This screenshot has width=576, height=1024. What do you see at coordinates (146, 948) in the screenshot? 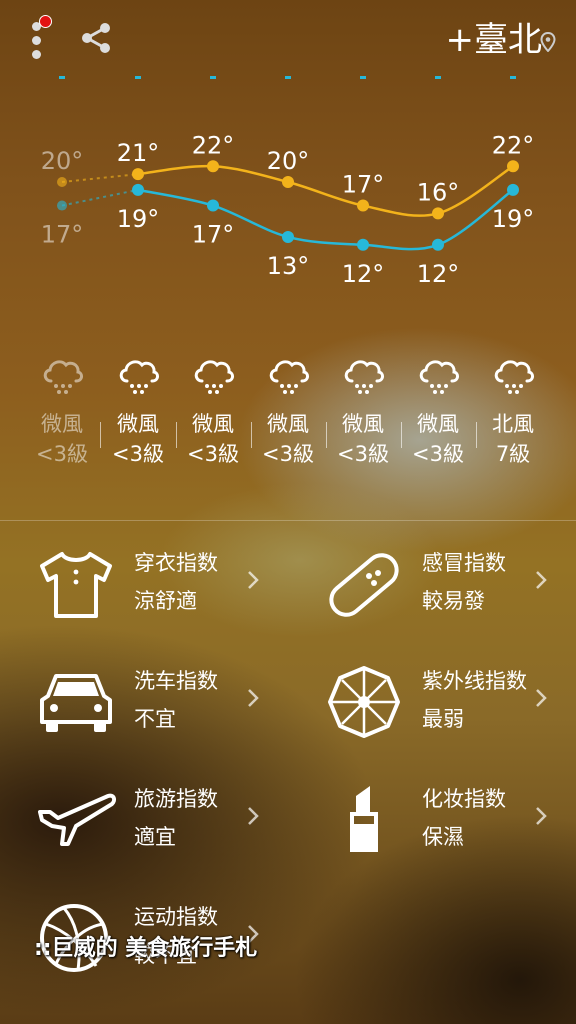
I see `watermark-text: ::巨威的 美食旅行手札` at bounding box center [146, 948].